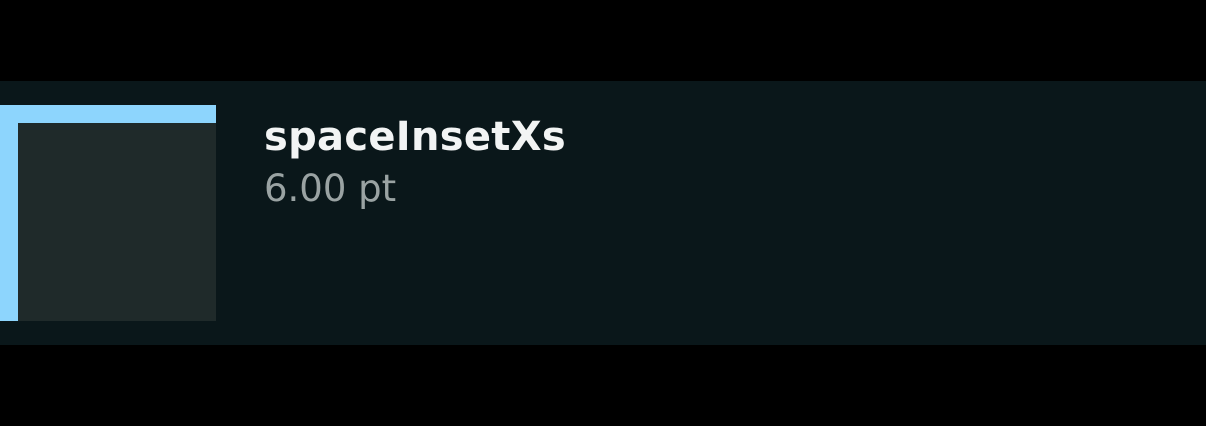  What do you see at coordinates (330, 188) in the screenshot?
I see `token-value: 6.00 pt` at bounding box center [330, 188].